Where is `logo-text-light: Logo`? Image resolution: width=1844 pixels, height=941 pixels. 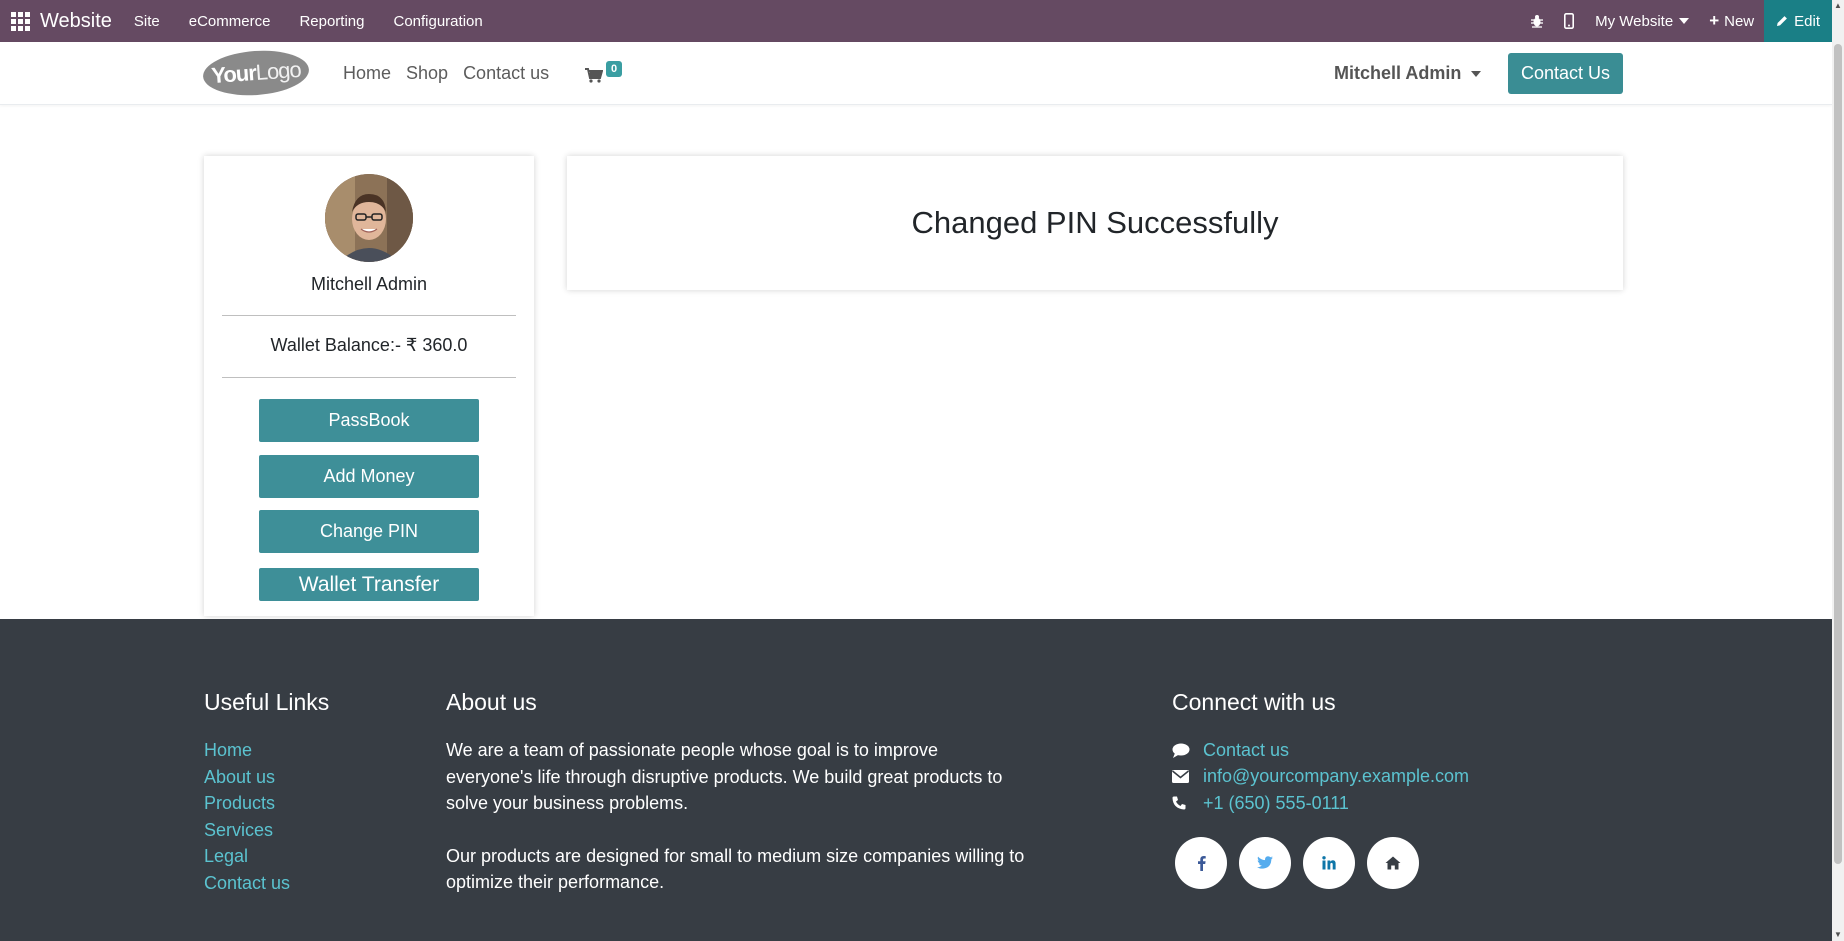
logo-text-light: Logo is located at coordinates (278, 70).